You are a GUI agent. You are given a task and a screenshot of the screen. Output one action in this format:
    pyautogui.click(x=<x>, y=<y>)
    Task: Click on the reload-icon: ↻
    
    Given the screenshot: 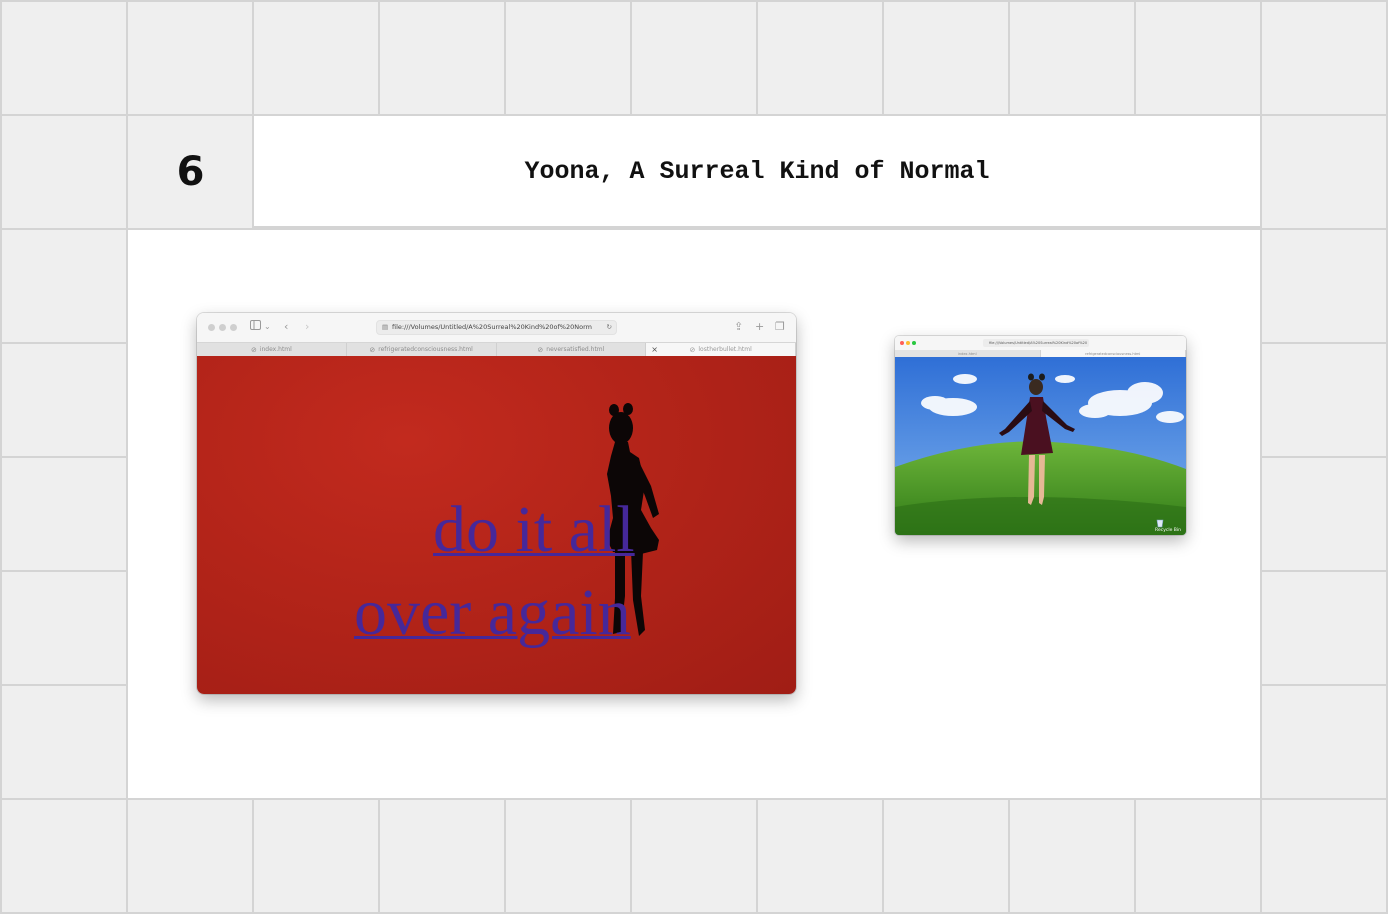 What is the action you would take?
    pyautogui.click(x=609, y=327)
    